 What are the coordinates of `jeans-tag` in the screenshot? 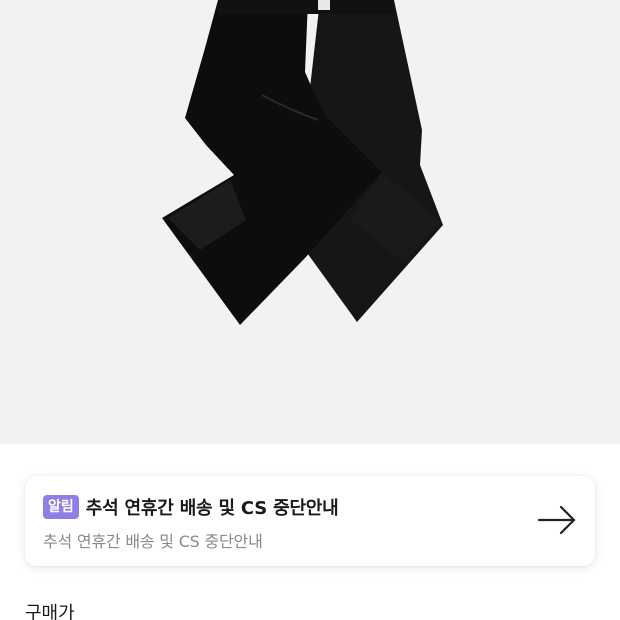 It's located at (324, 5).